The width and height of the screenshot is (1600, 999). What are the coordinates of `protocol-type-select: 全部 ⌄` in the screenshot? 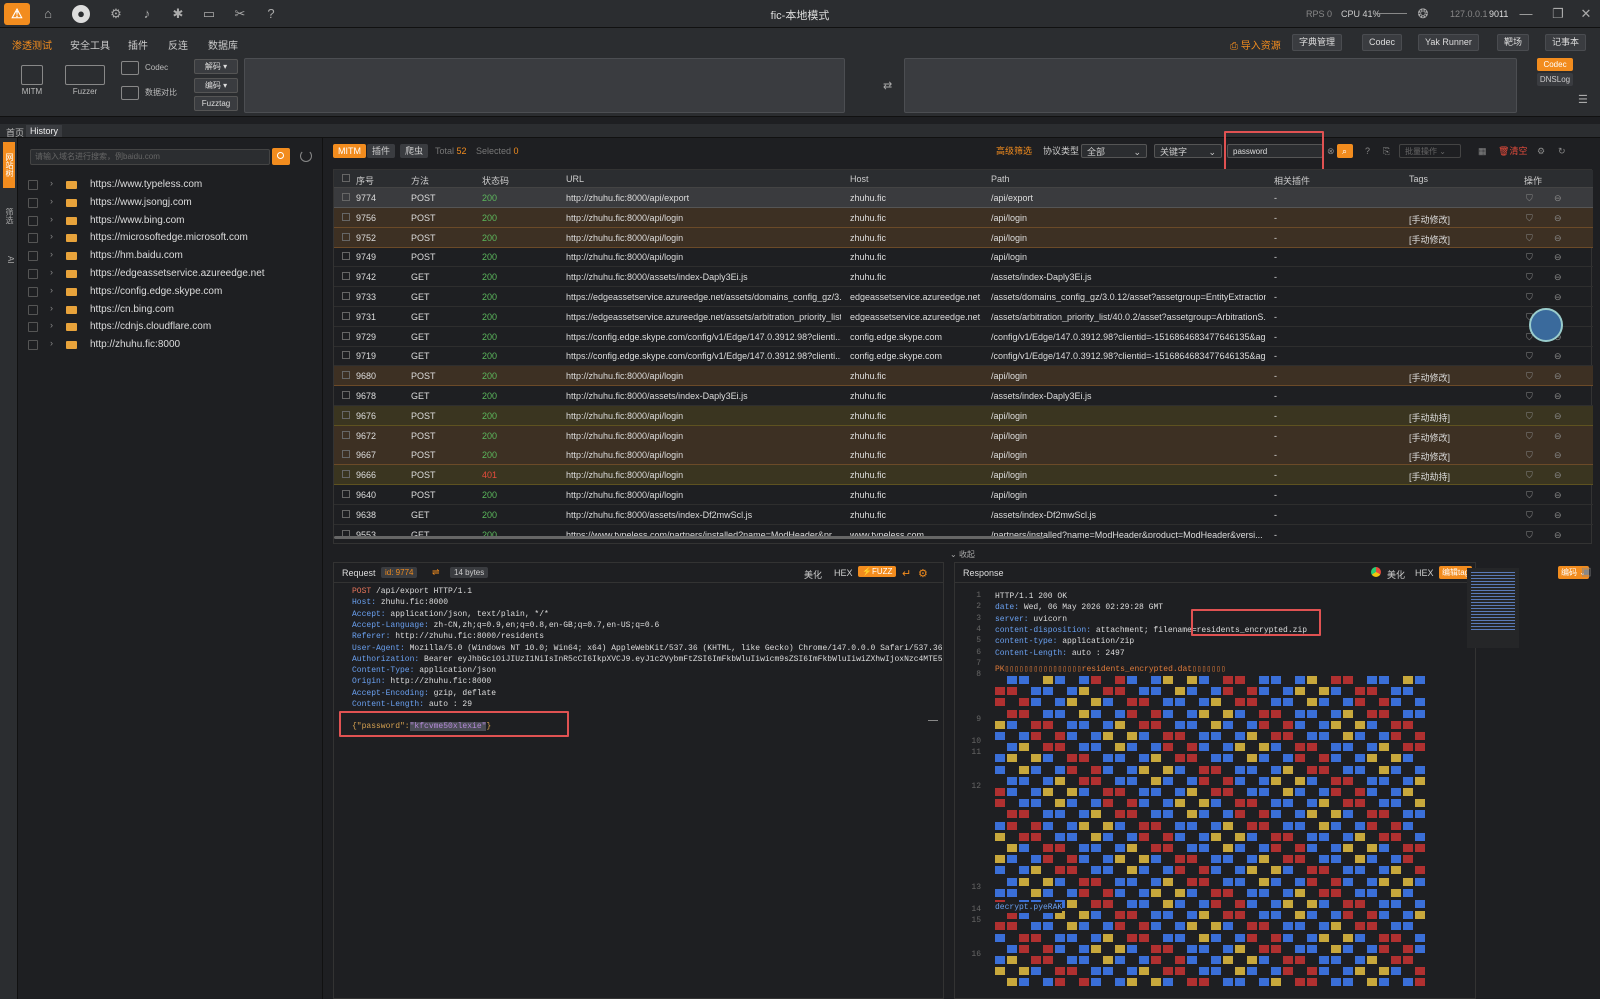 It's located at (1114, 151).